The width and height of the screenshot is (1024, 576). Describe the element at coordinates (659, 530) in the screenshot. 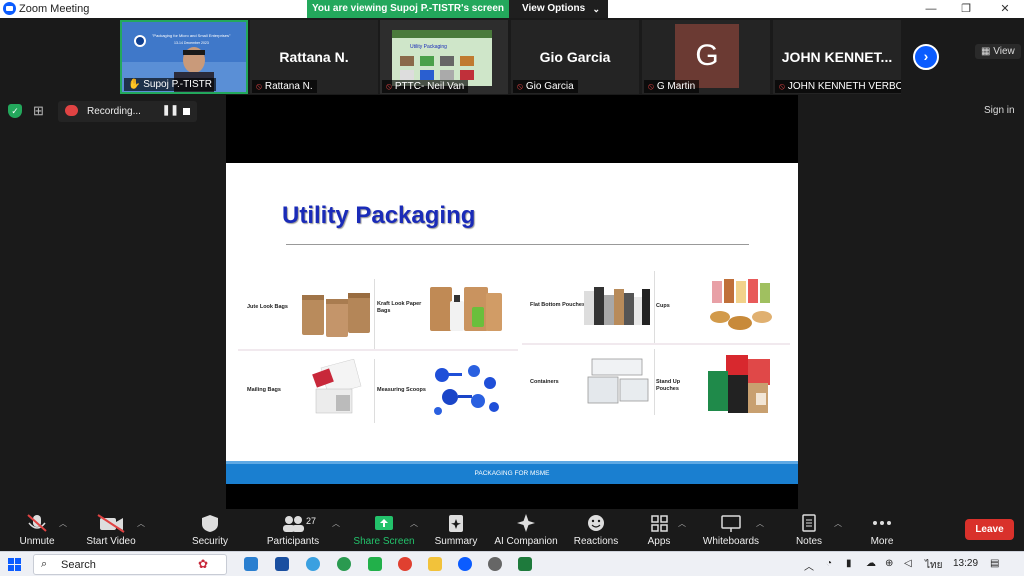

I see `apps-button: Apps` at that location.